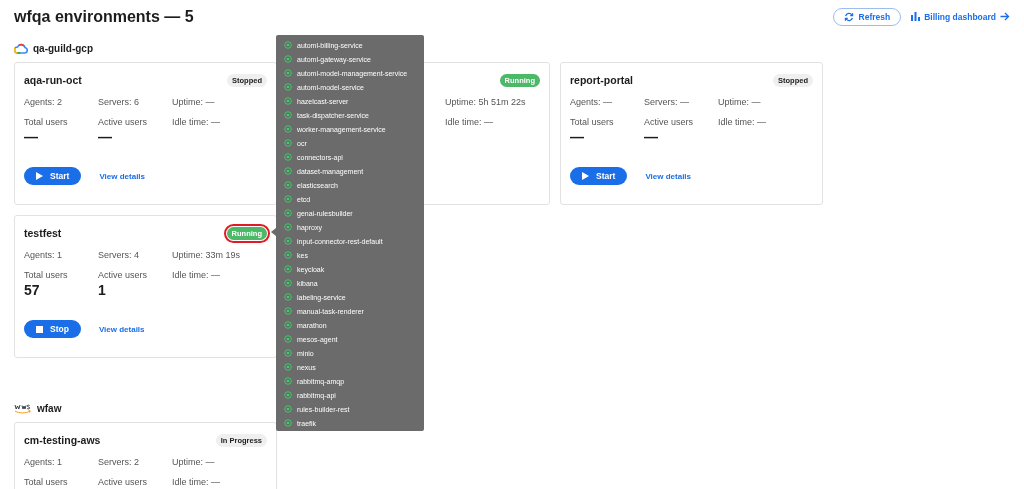 Image resolution: width=1024 pixels, height=489 pixels. What do you see at coordinates (43, 102) in the screenshot?
I see `agents-count: Agents: 2` at bounding box center [43, 102].